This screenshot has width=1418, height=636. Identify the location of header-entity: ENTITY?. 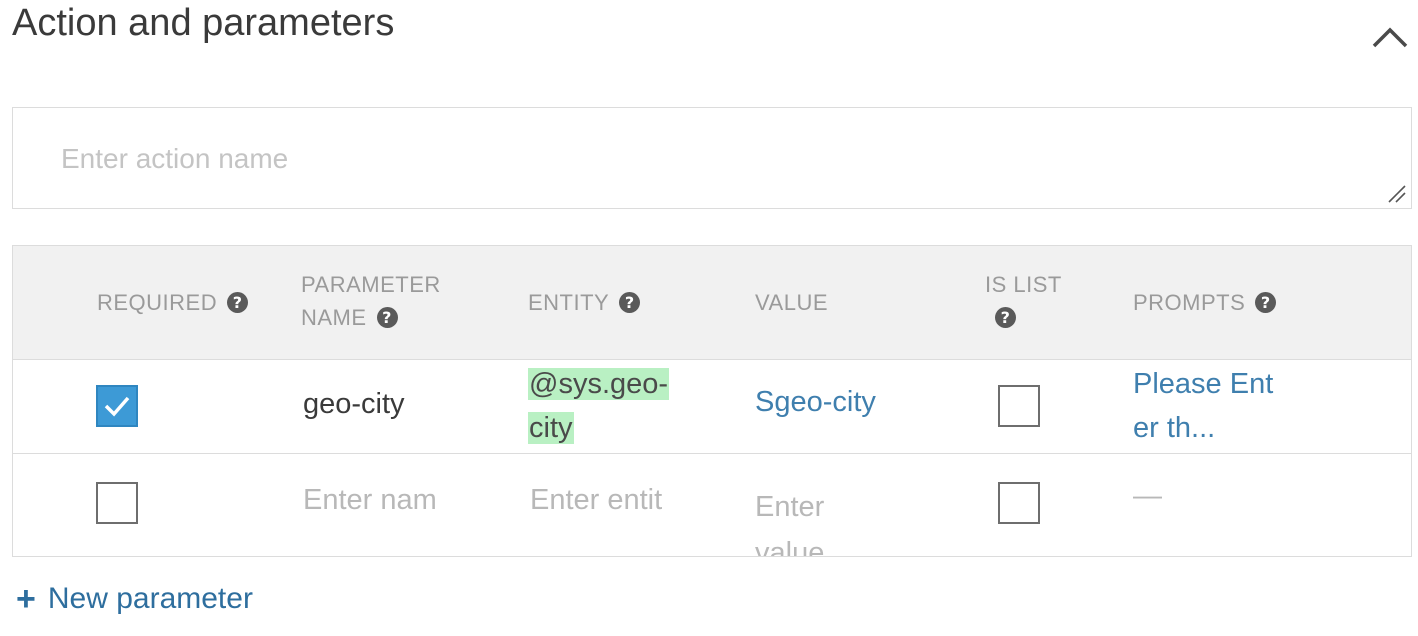
(584, 302).